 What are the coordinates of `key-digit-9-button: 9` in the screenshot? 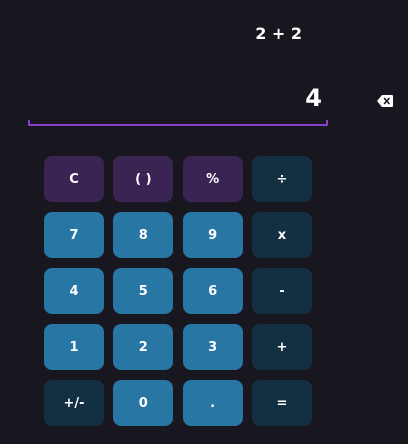 It's located at (212, 235).